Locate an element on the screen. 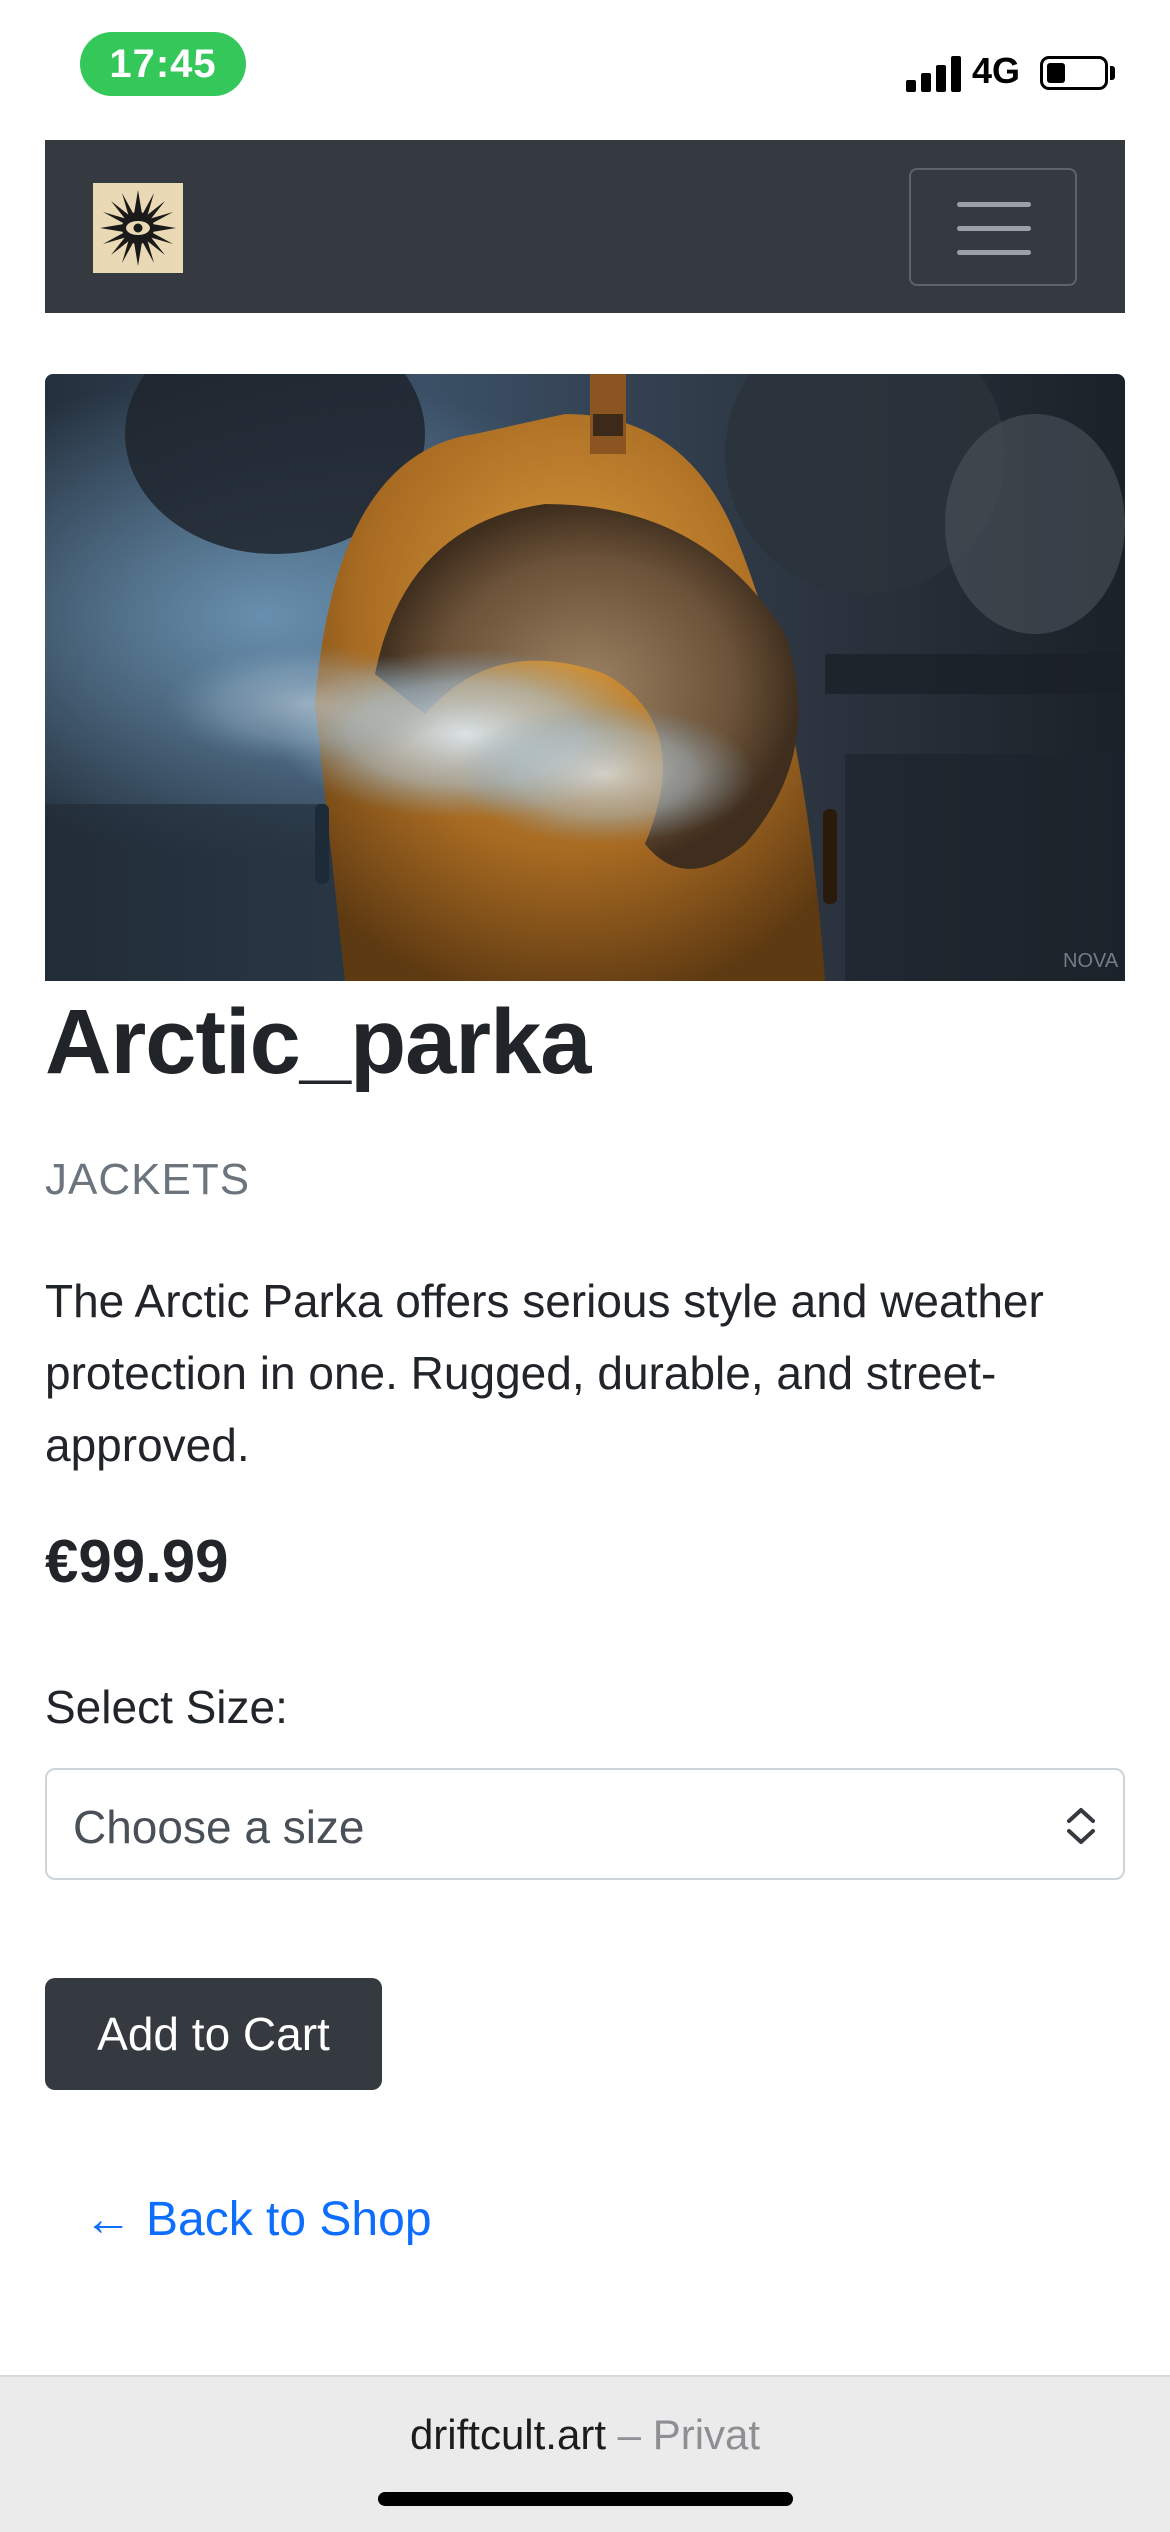 The height and width of the screenshot is (2532, 1170). url-display: driftcult.art – Privat is located at coordinates (585, 2435).